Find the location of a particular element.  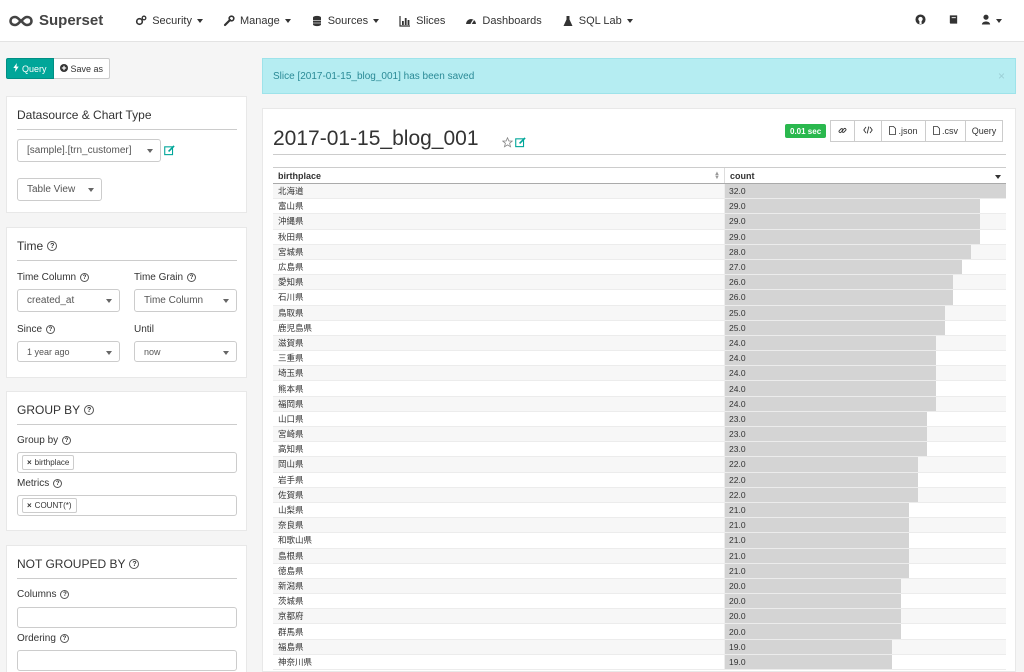

ordering-select is located at coordinates (127, 660).